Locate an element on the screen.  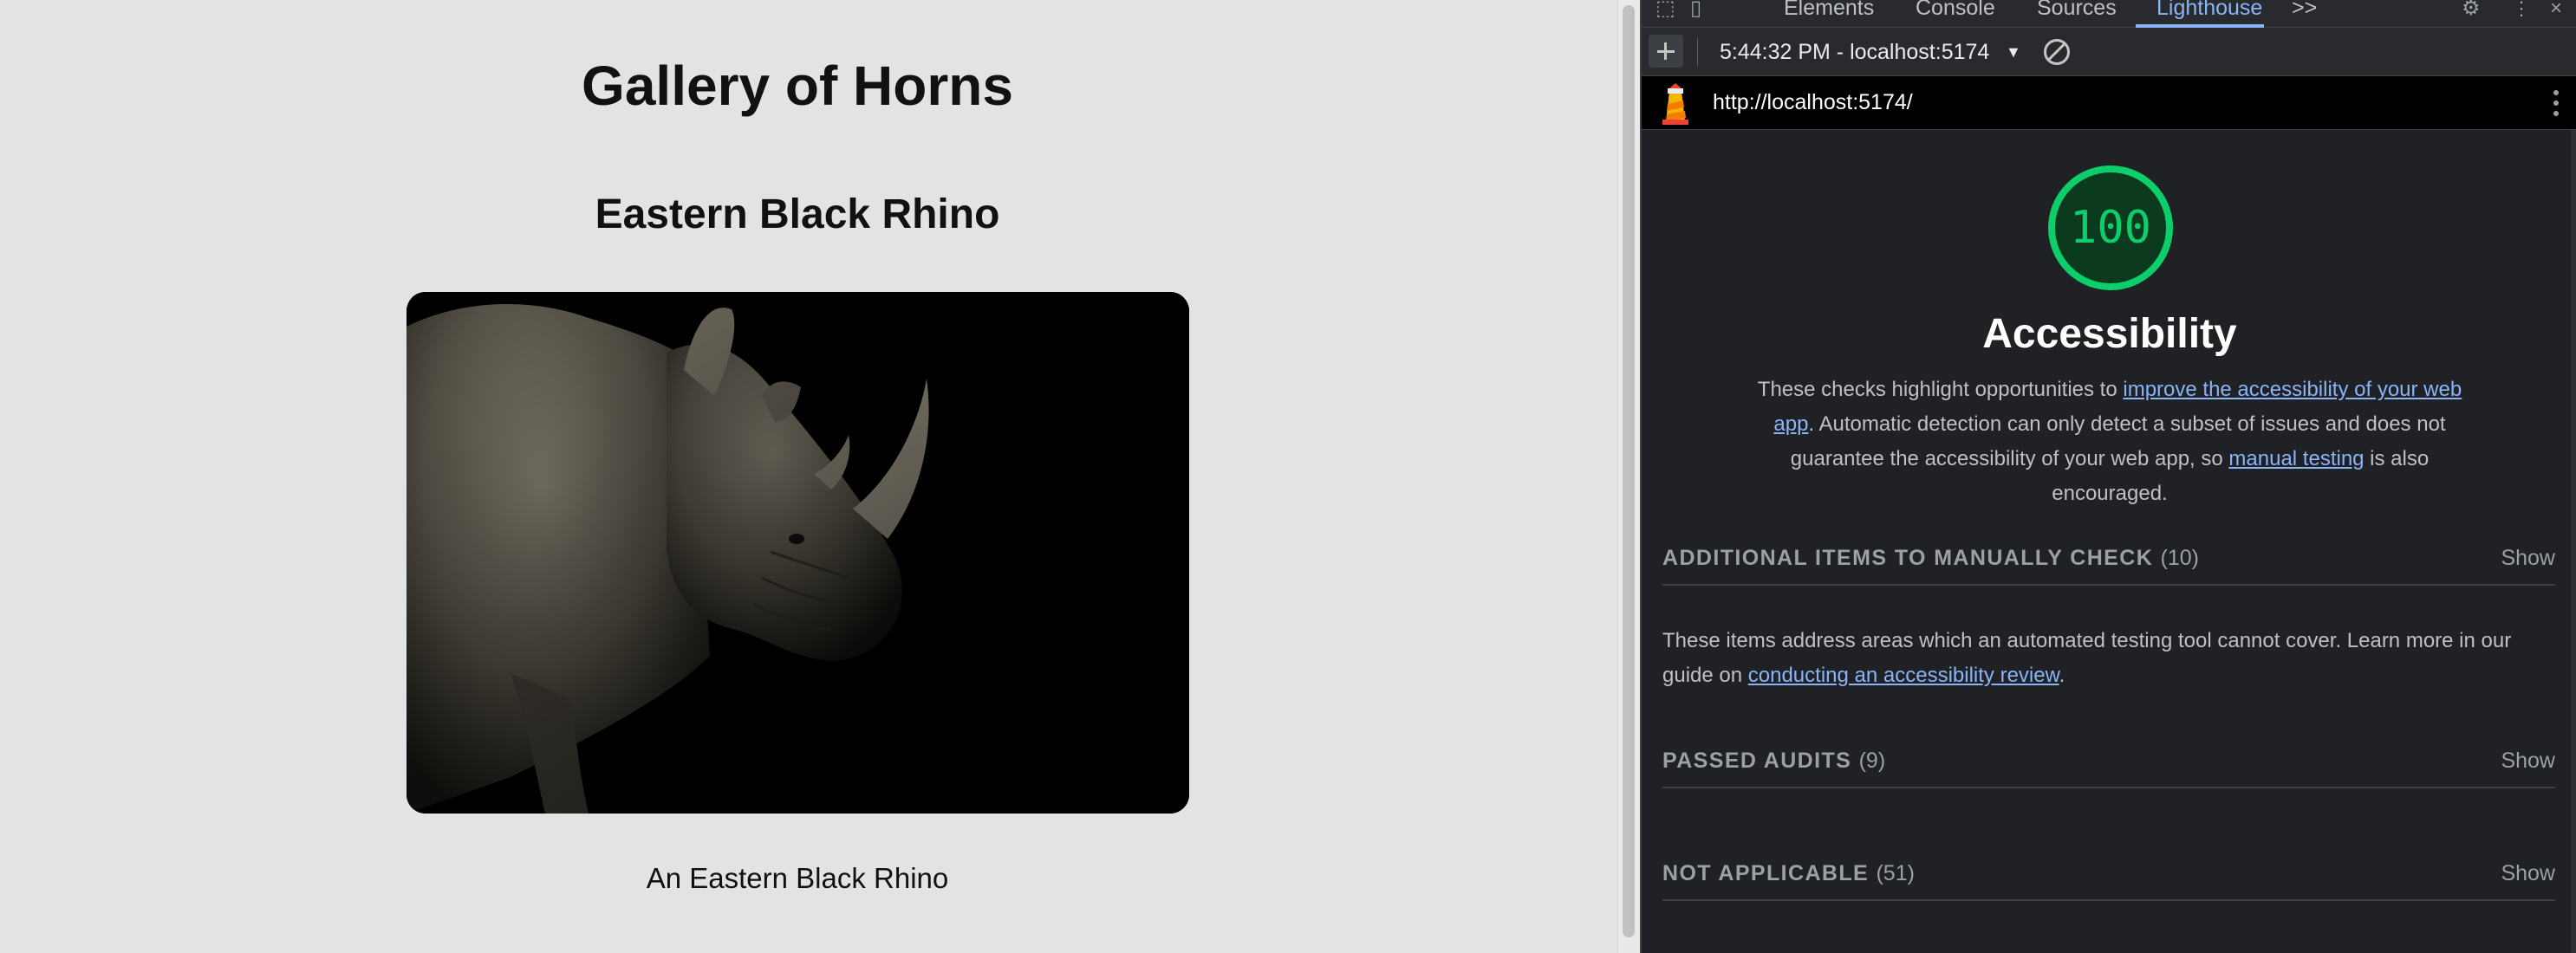
kebab-menu-icon is located at coordinates (2556, 104).